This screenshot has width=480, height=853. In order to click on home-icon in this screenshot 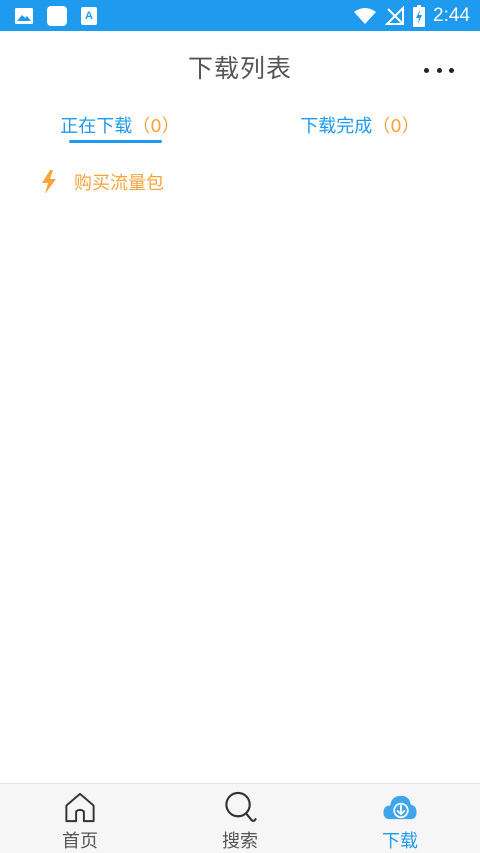, I will do `click(80, 807)`.